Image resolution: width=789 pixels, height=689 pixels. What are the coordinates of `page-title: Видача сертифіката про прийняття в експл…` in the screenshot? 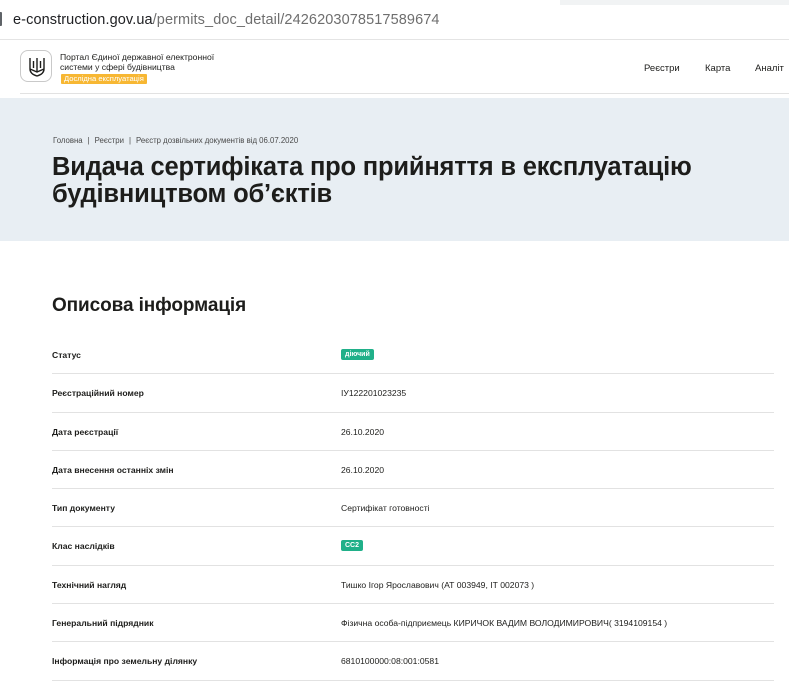 It's located at (372, 181).